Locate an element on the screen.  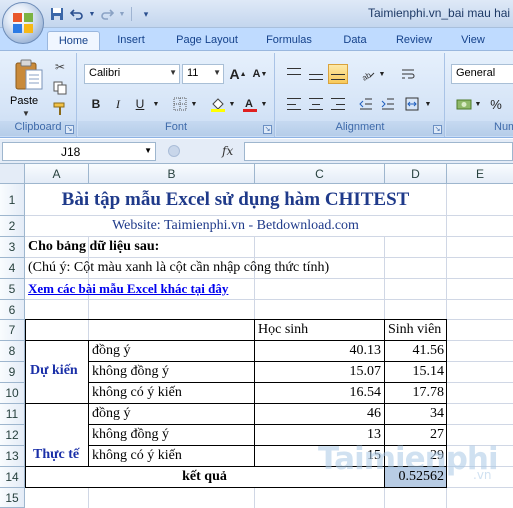
row-header-3: 3 is located at coordinates (12, 247).